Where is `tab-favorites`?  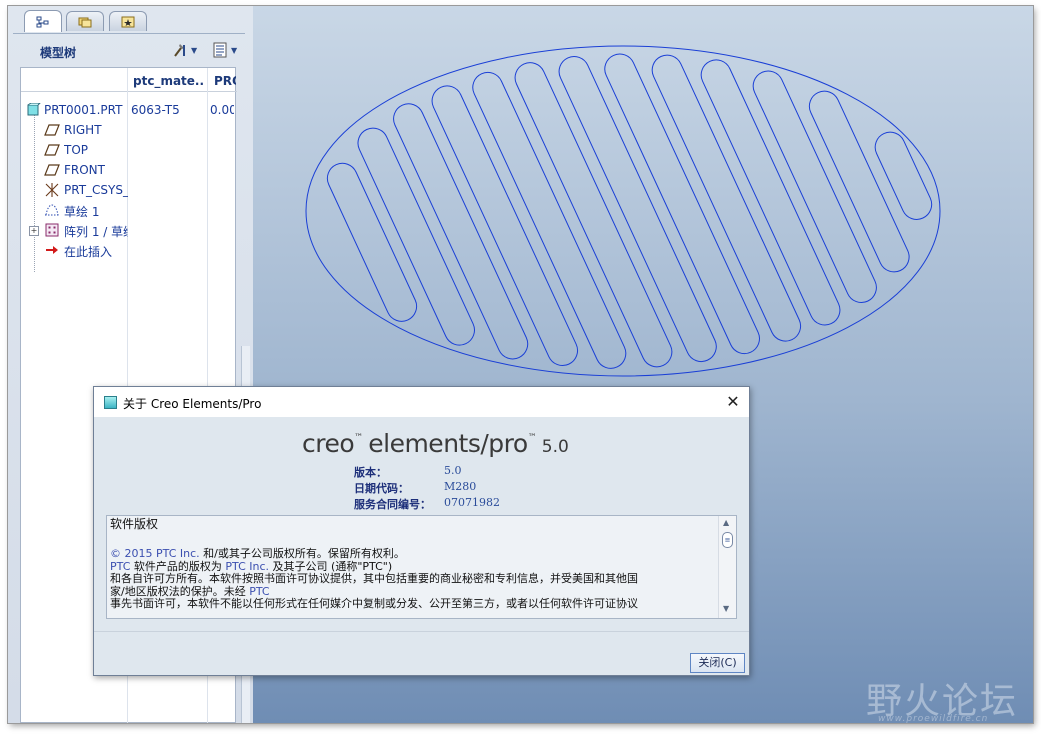 tab-favorites is located at coordinates (128, 21).